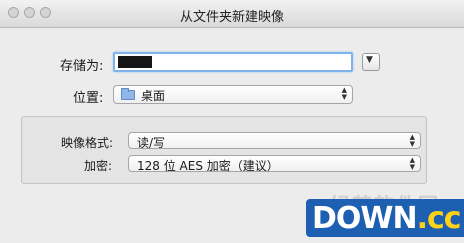  What do you see at coordinates (208, 166) in the screenshot?
I see `encryption-value: 128 位 AES 加密（建议）` at bounding box center [208, 166].